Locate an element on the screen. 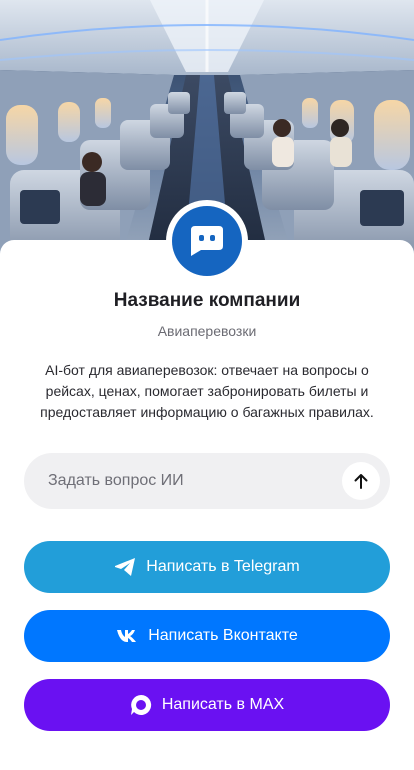 This screenshot has width=414, height=770. ask-ai-field is located at coordinates (207, 481).